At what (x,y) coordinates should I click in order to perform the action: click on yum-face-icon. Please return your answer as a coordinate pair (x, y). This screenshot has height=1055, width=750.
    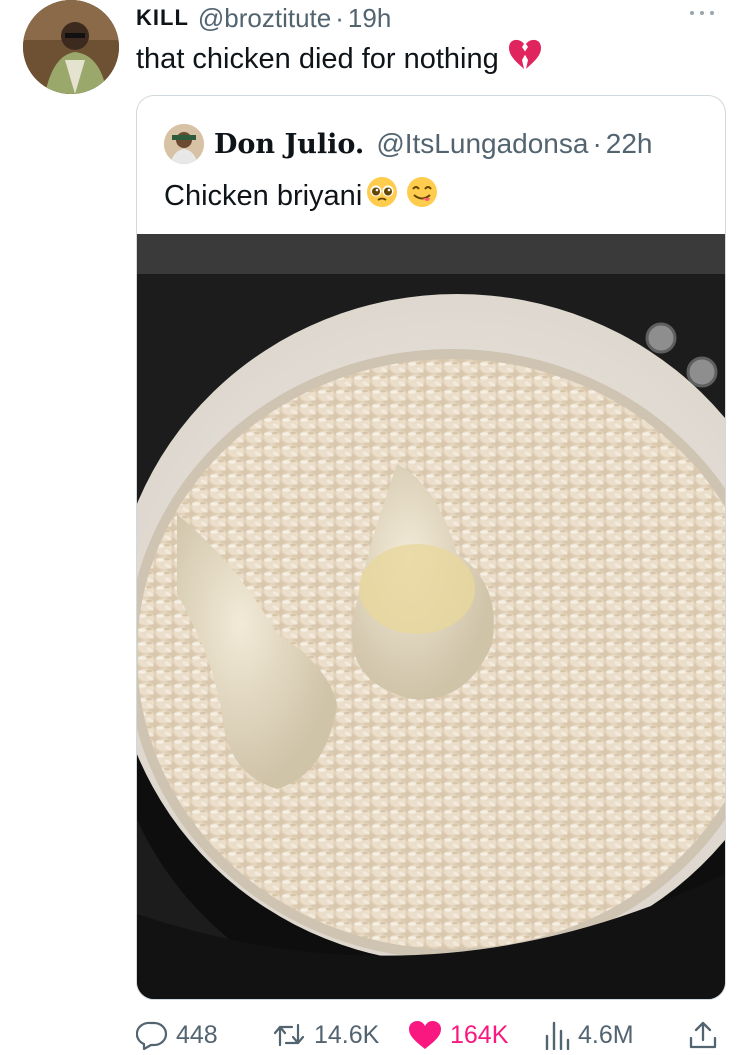
    Looking at the image, I should click on (422, 196).